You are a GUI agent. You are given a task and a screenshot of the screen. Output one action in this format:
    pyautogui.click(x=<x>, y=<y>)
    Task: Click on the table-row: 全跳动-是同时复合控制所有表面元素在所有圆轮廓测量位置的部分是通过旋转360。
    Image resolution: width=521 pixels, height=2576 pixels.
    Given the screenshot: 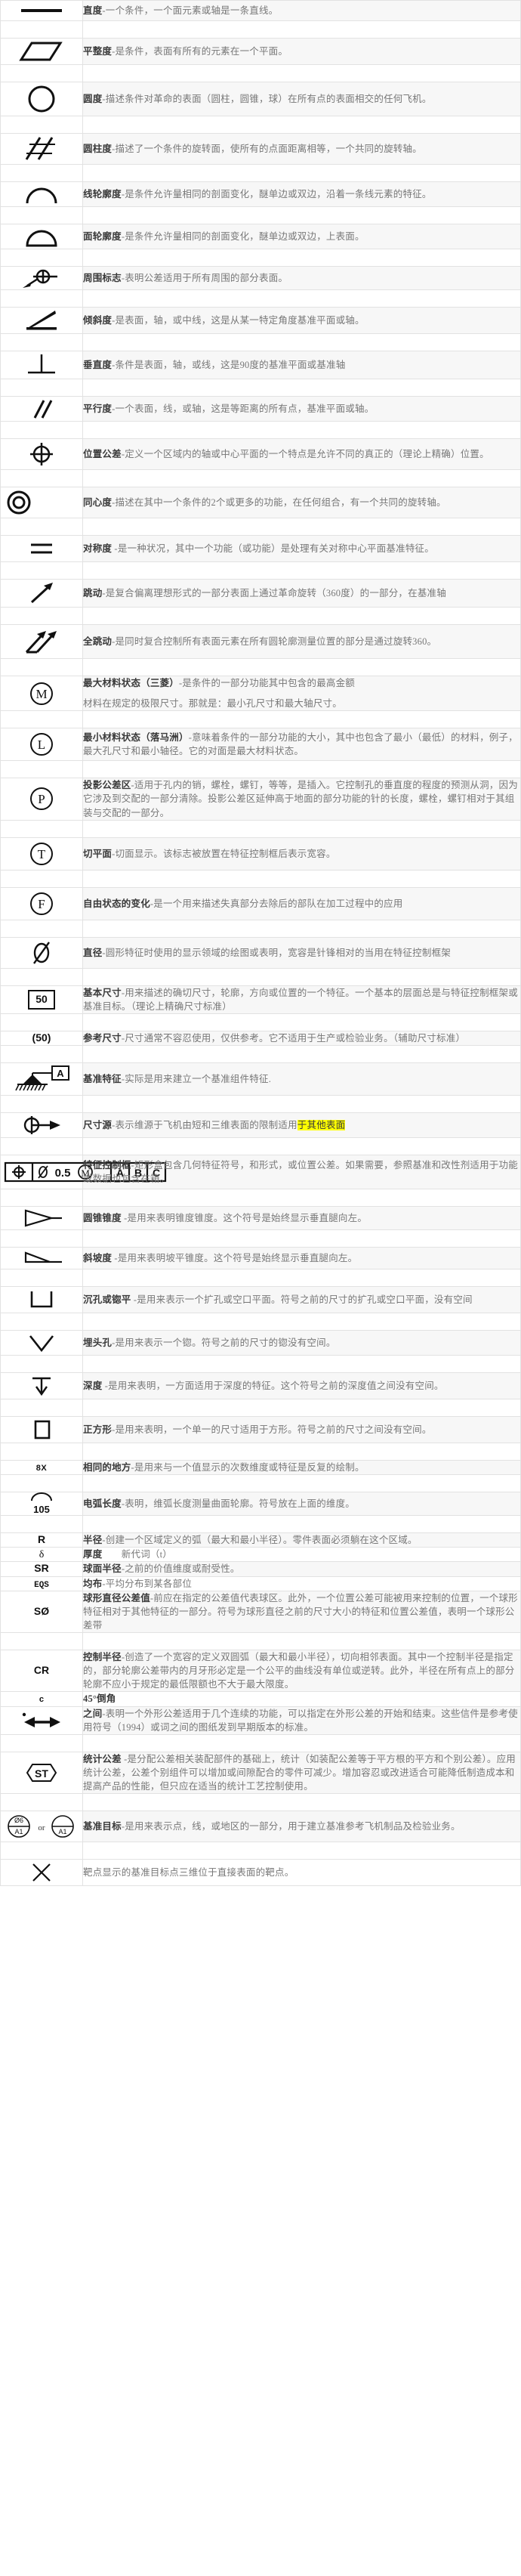 What is the action you would take?
    pyautogui.click(x=260, y=641)
    